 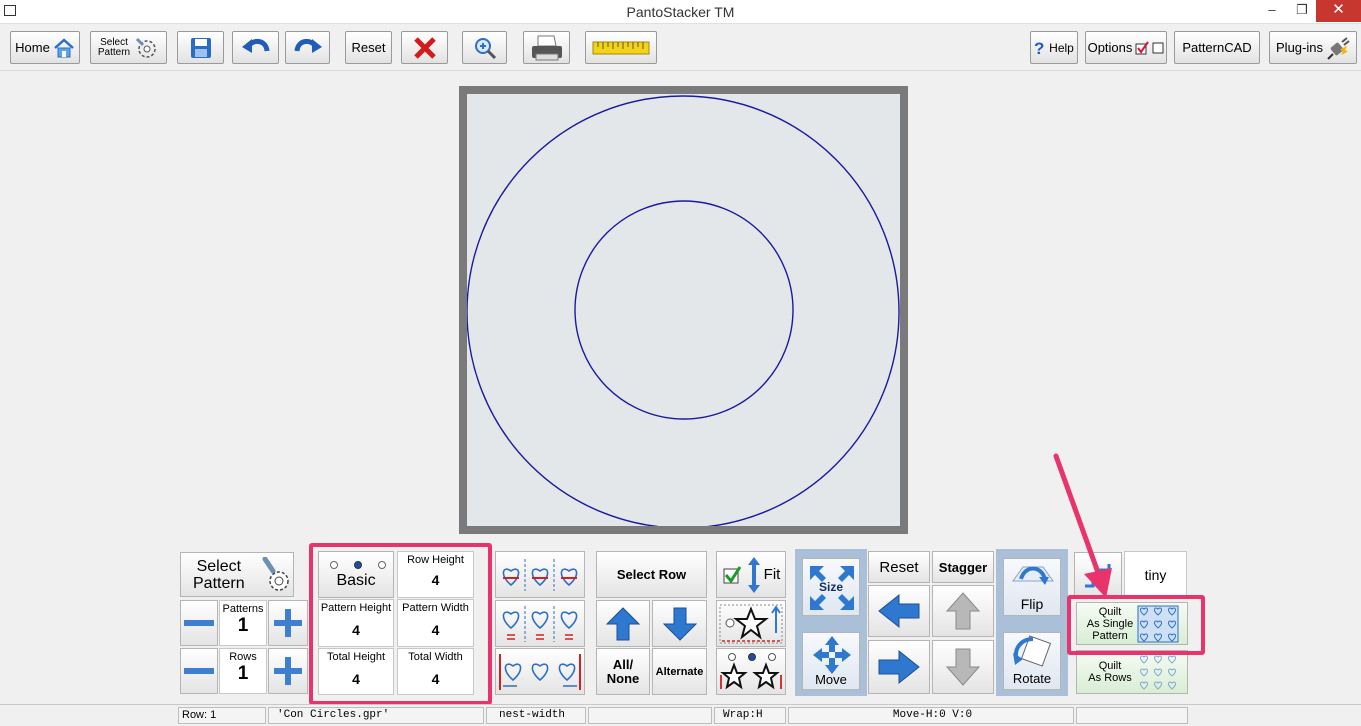 I want to click on reset-button: Reset, so click(x=368, y=47).